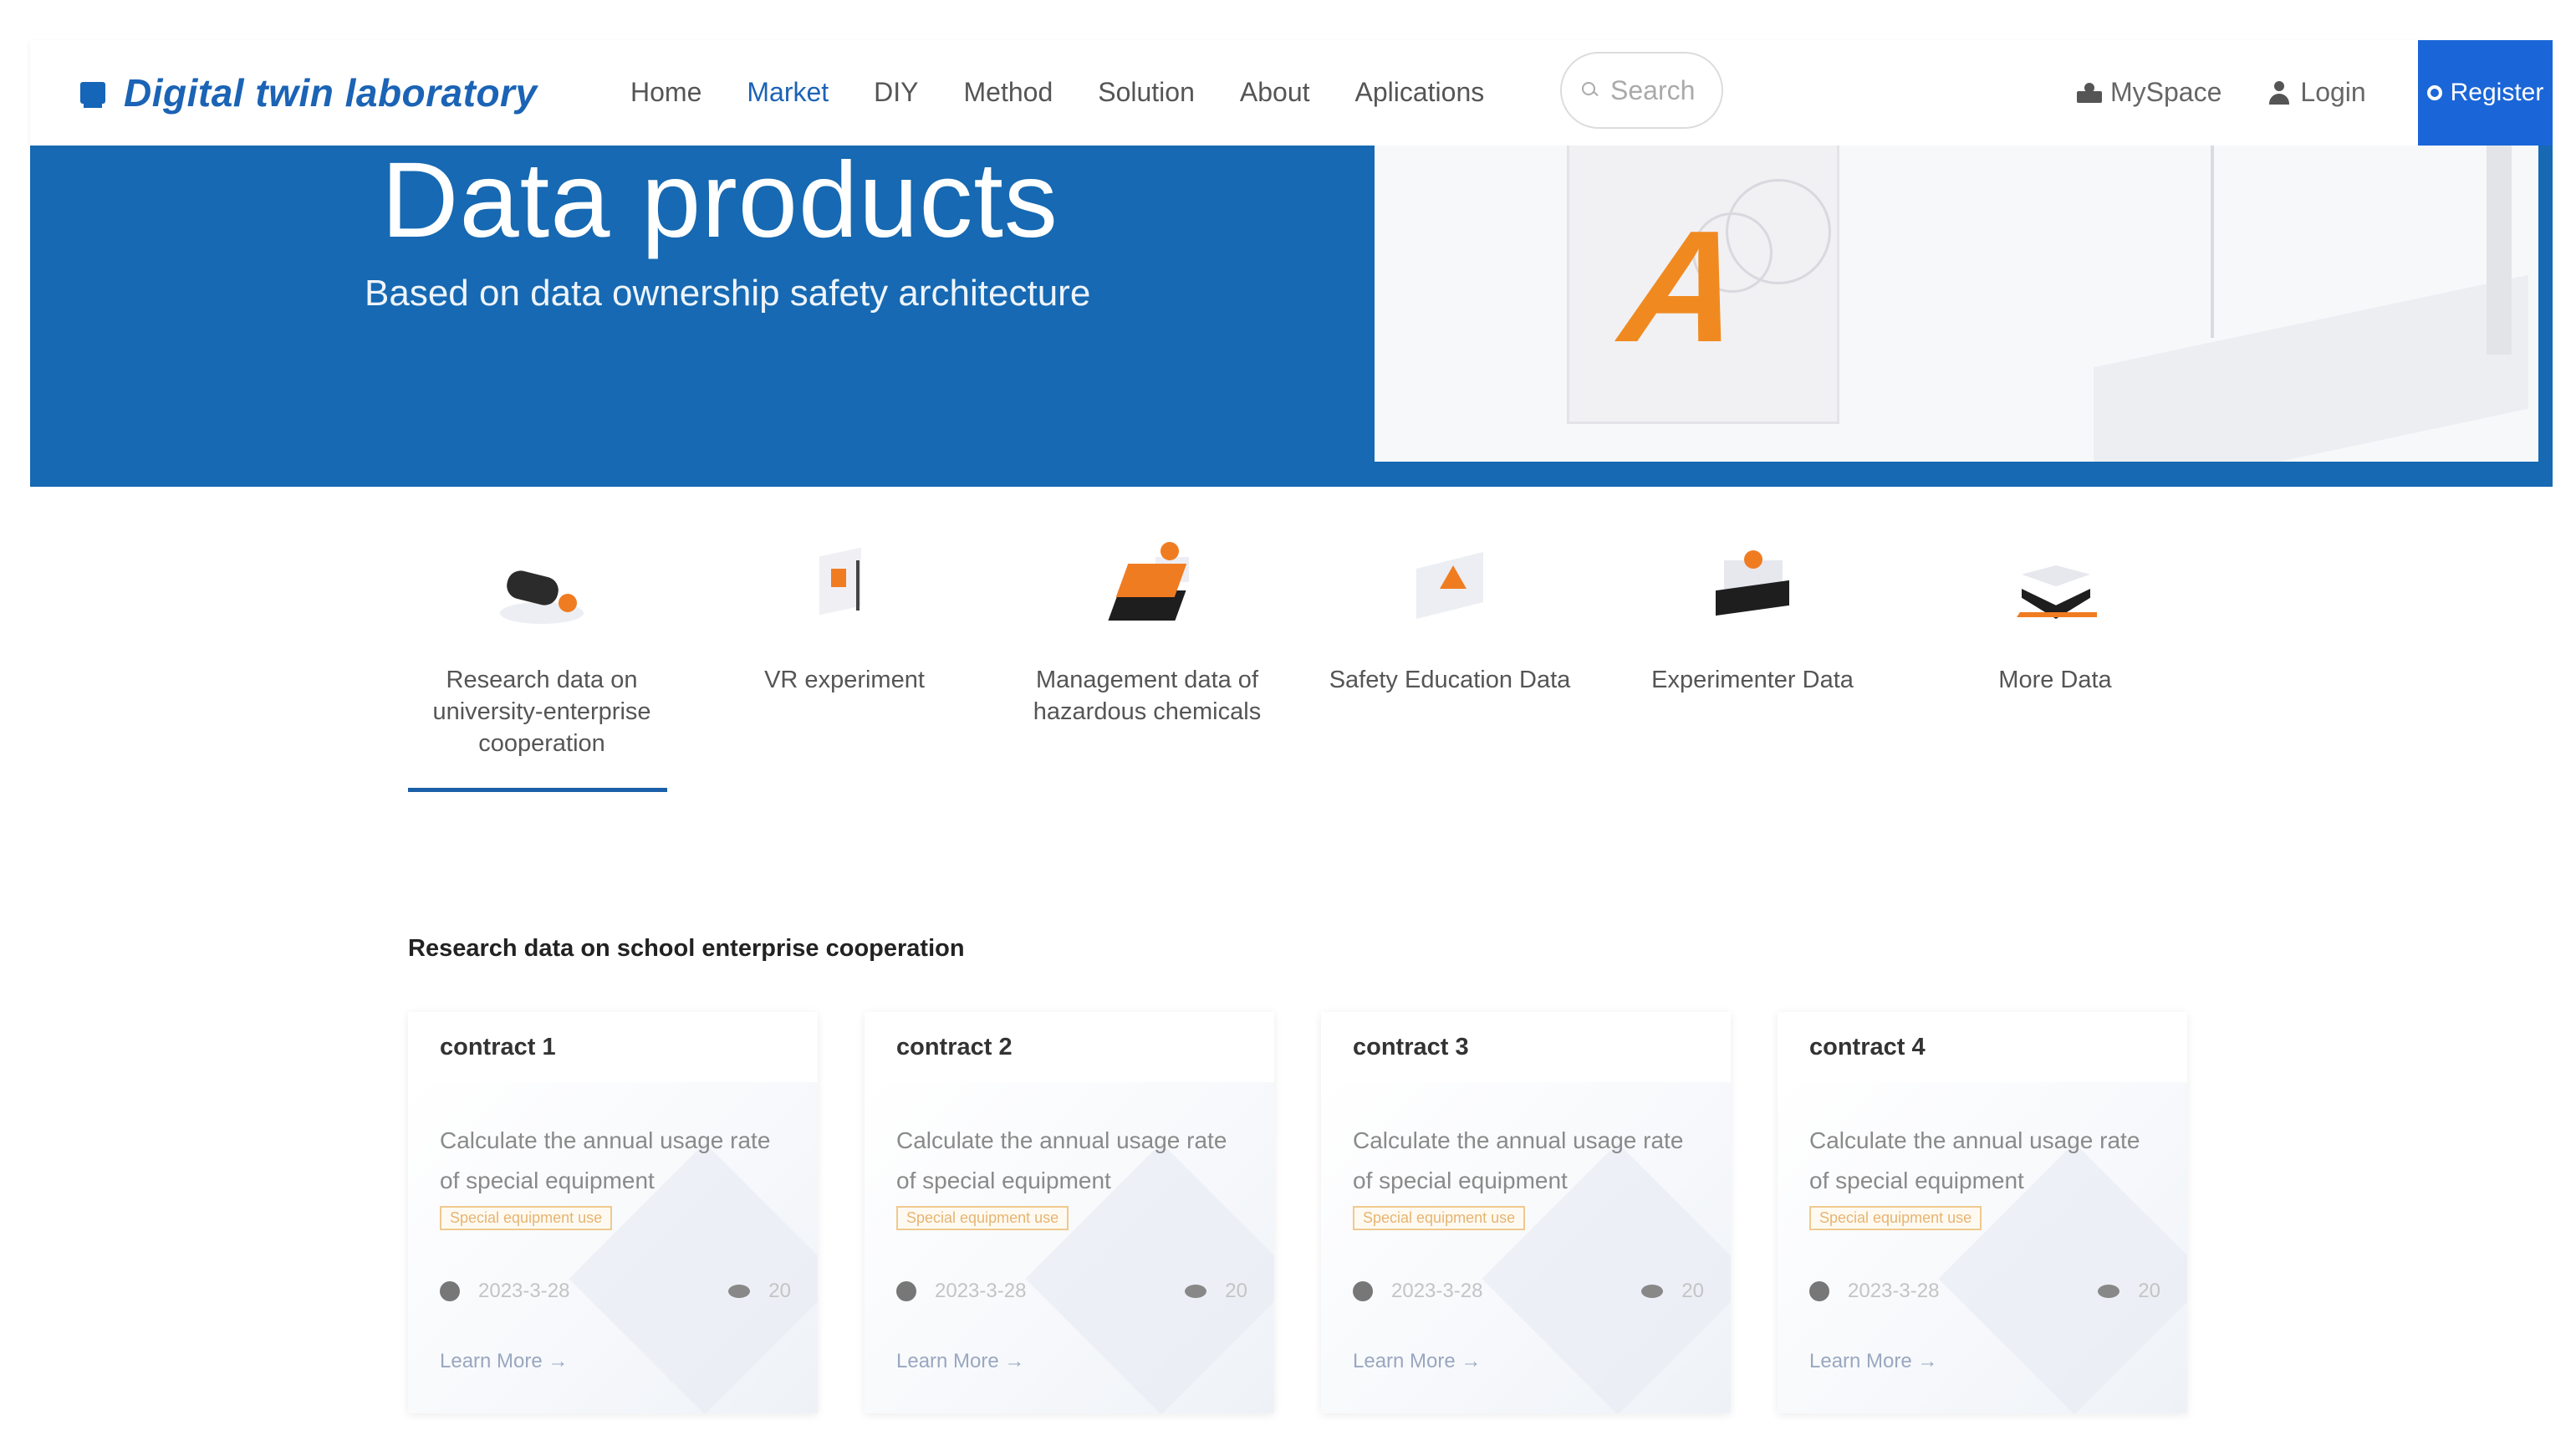 Image resolution: width=2576 pixels, height=1441 pixels. Describe the element at coordinates (1147, 696) in the screenshot. I see `category-label: Management data of hazardous chemicals` at that location.